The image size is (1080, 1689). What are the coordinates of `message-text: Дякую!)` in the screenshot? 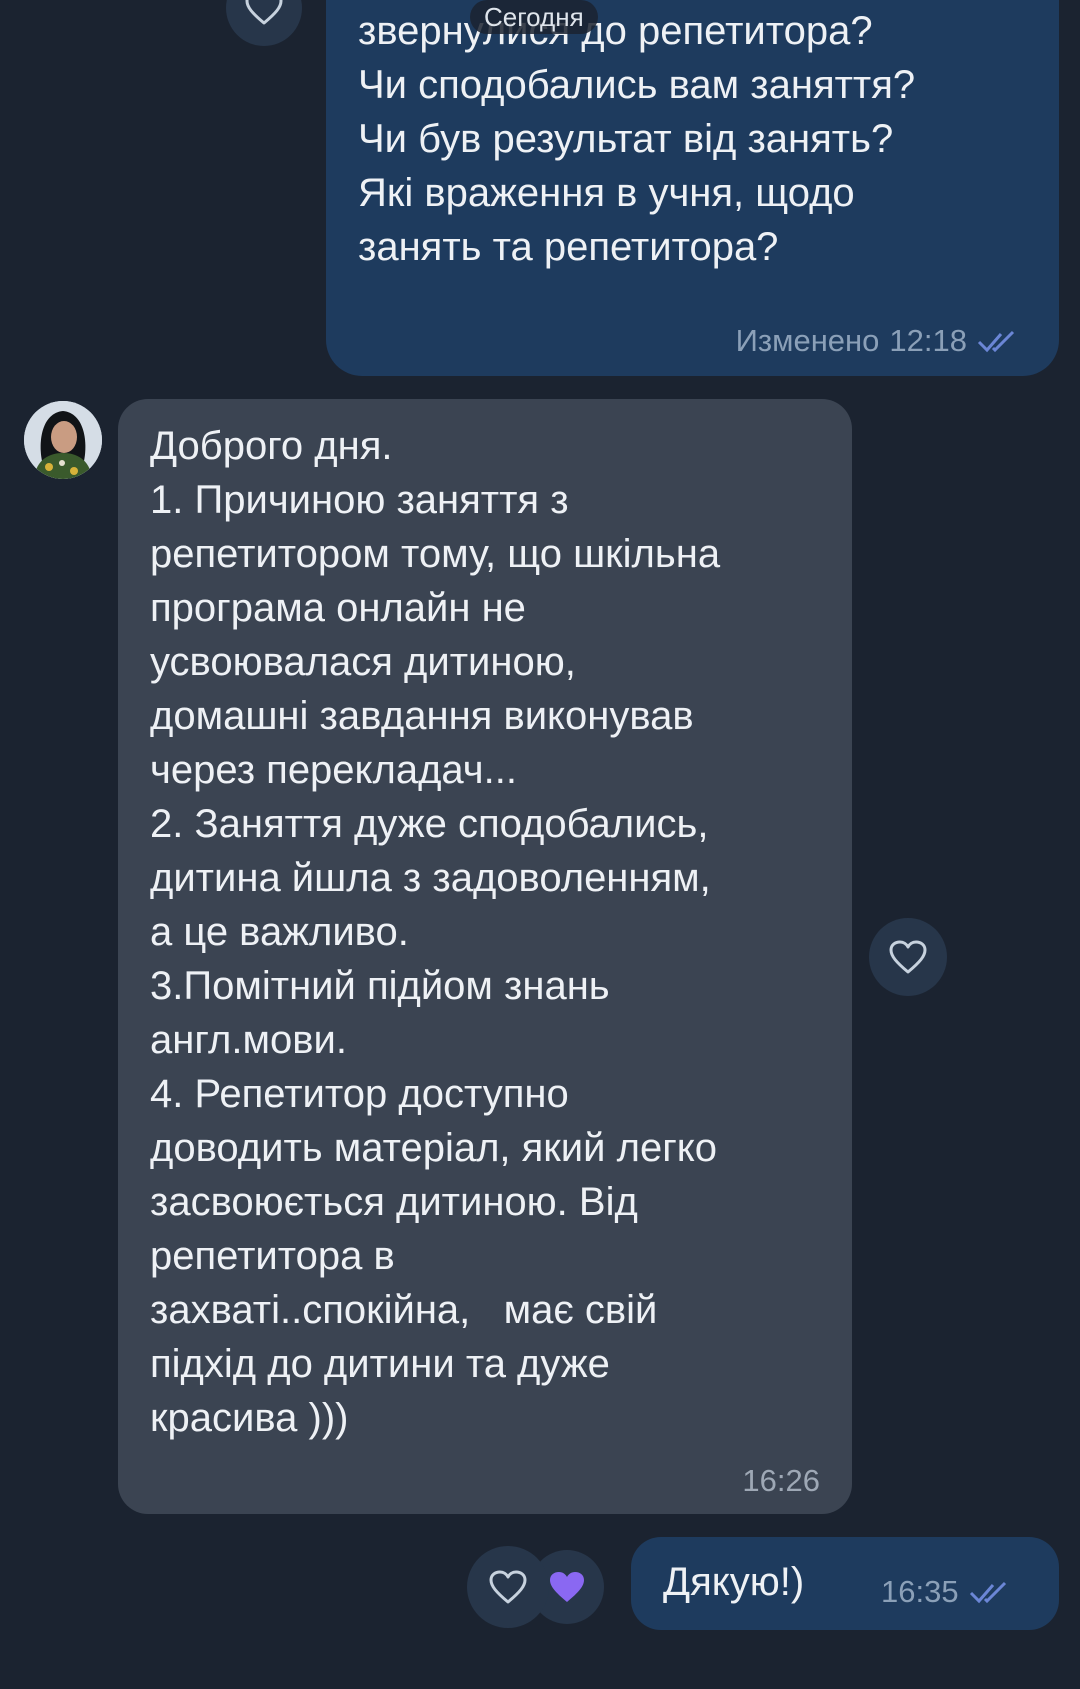 It's located at (734, 1582).